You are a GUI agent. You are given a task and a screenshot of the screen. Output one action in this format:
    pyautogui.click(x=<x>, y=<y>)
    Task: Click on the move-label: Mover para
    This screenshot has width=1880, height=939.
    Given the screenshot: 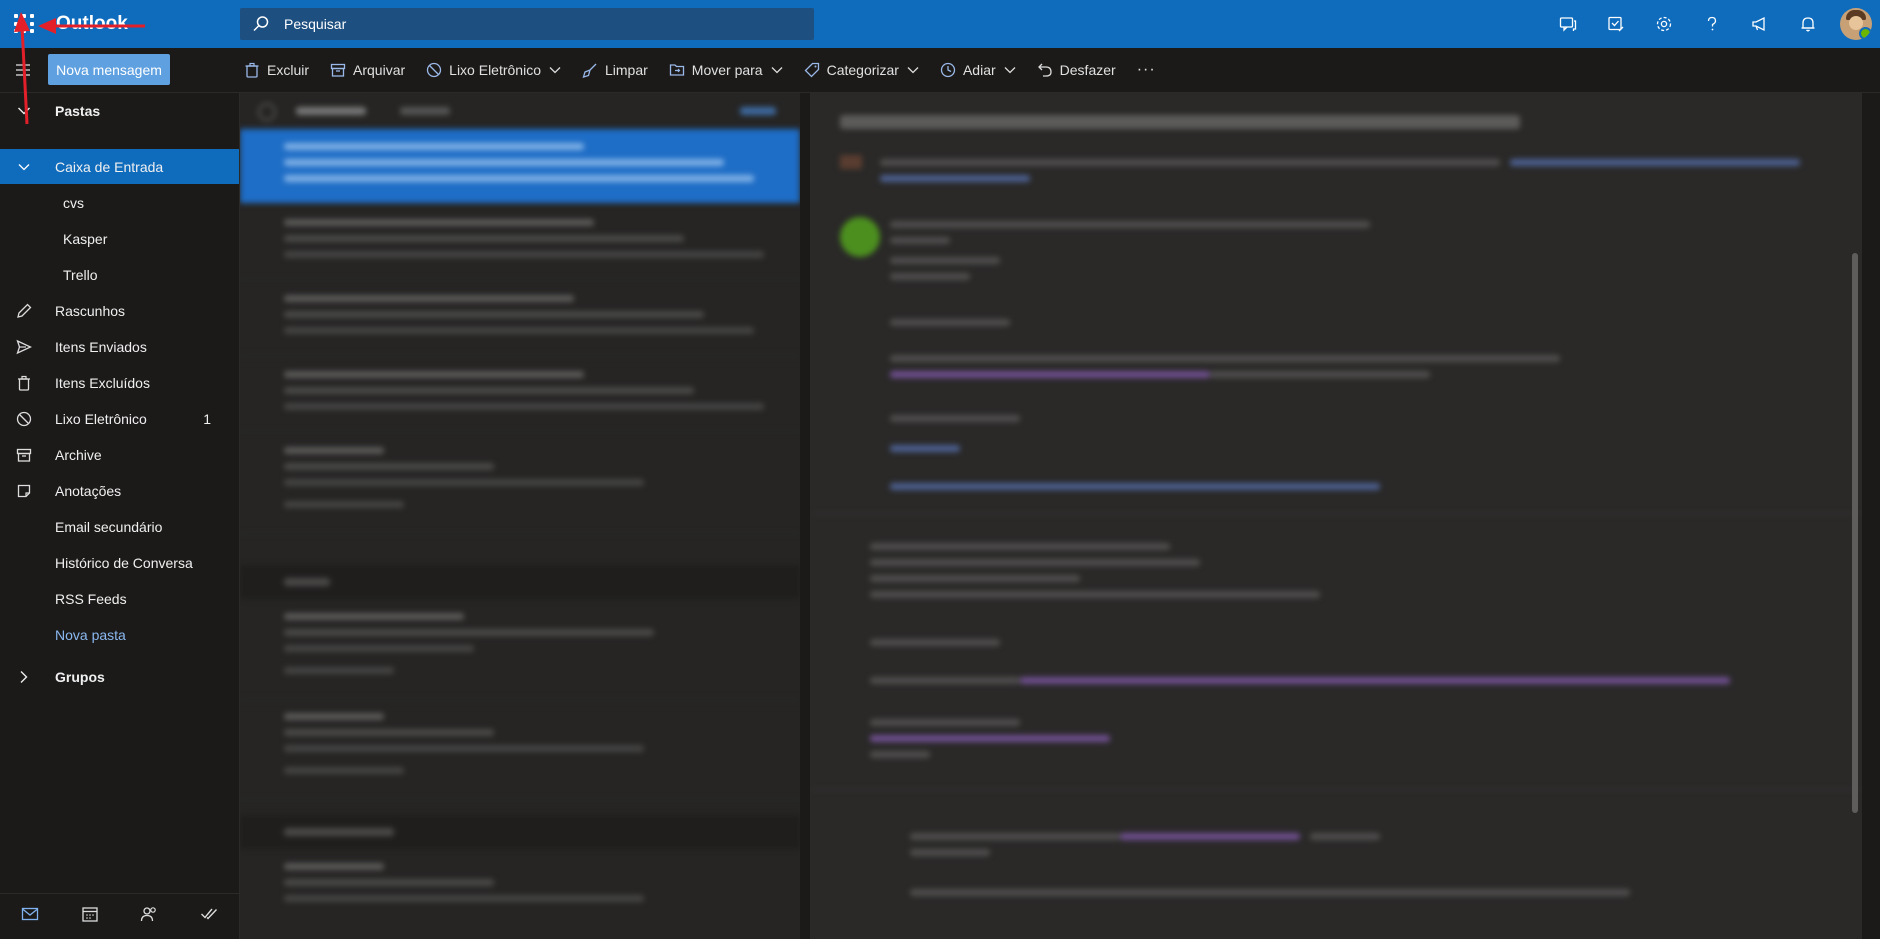 What is the action you would take?
    pyautogui.click(x=727, y=70)
    